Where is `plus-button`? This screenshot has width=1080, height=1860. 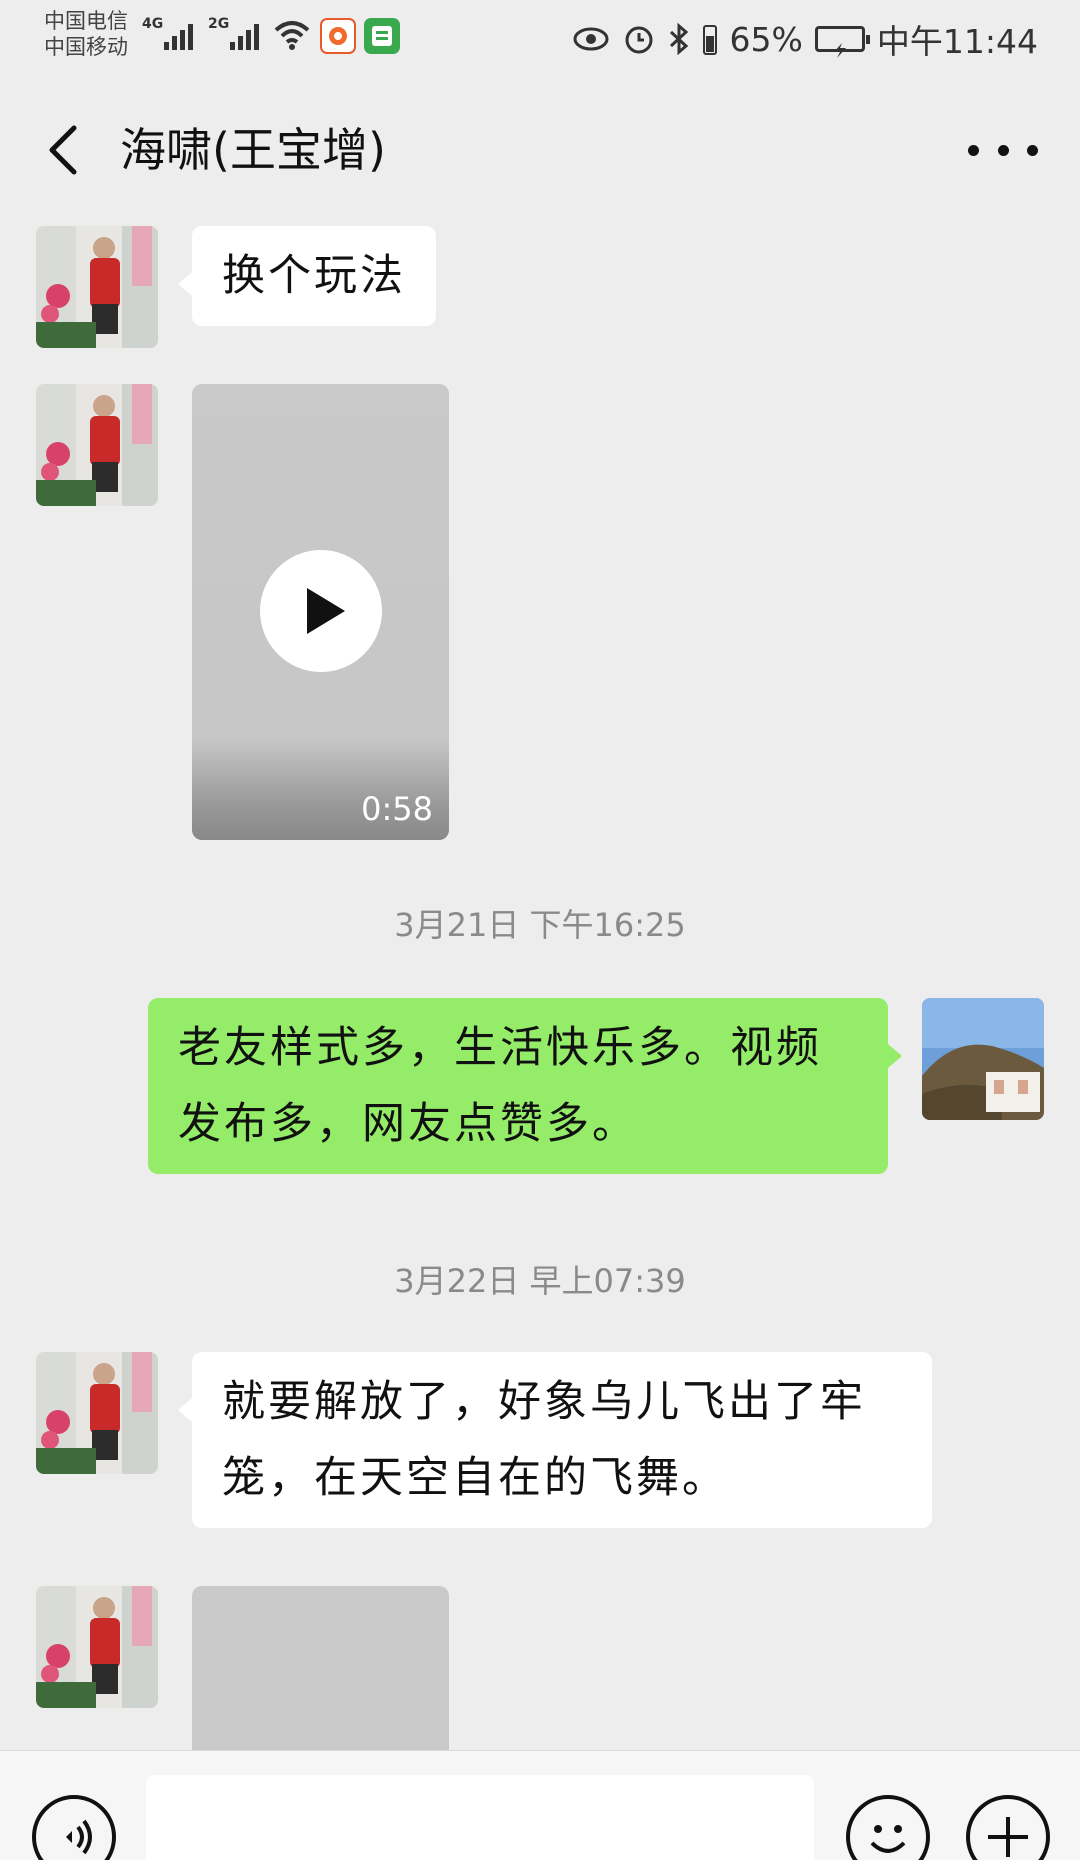
plus-button is located at coordinates (1008, 1827).